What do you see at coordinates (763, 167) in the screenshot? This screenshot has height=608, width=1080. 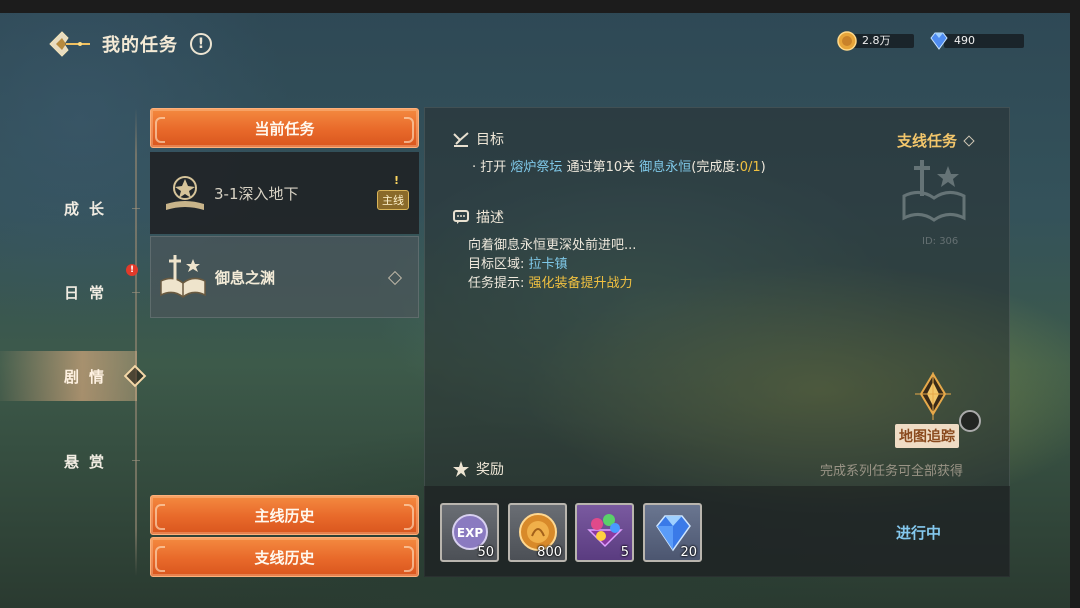 I see `progress-close: )` at bounding box center [763, 167].